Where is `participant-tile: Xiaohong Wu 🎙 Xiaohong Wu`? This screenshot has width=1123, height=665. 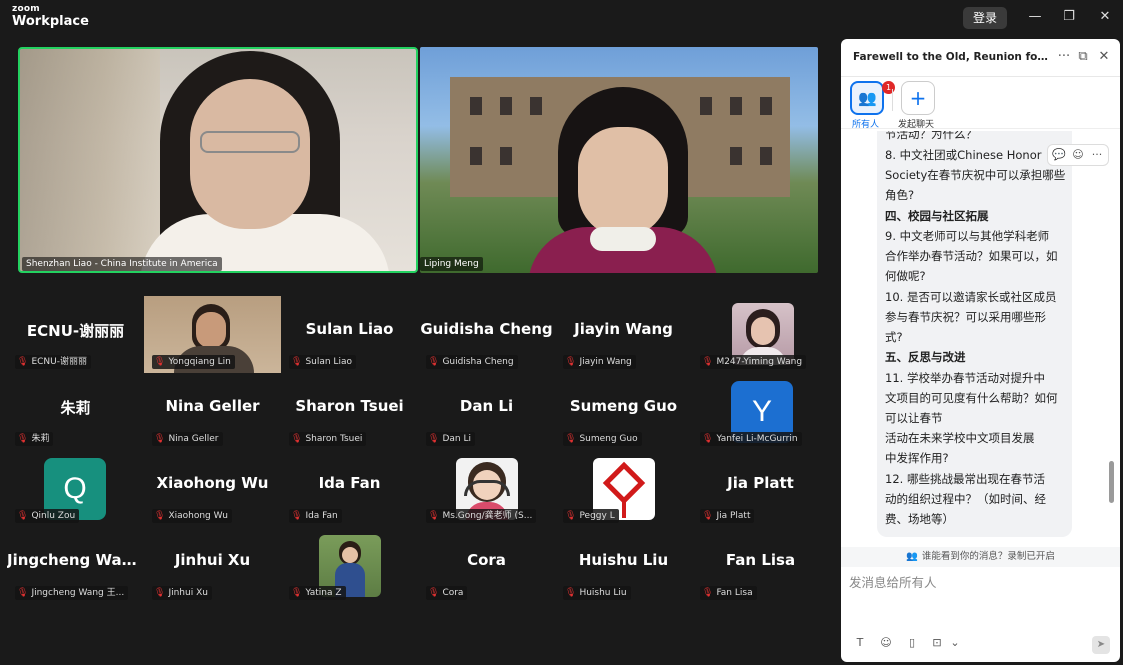
participant-tile: Xiaohong Wu 🎙 Xiaohong Wu is located at coordinates (212, 488).